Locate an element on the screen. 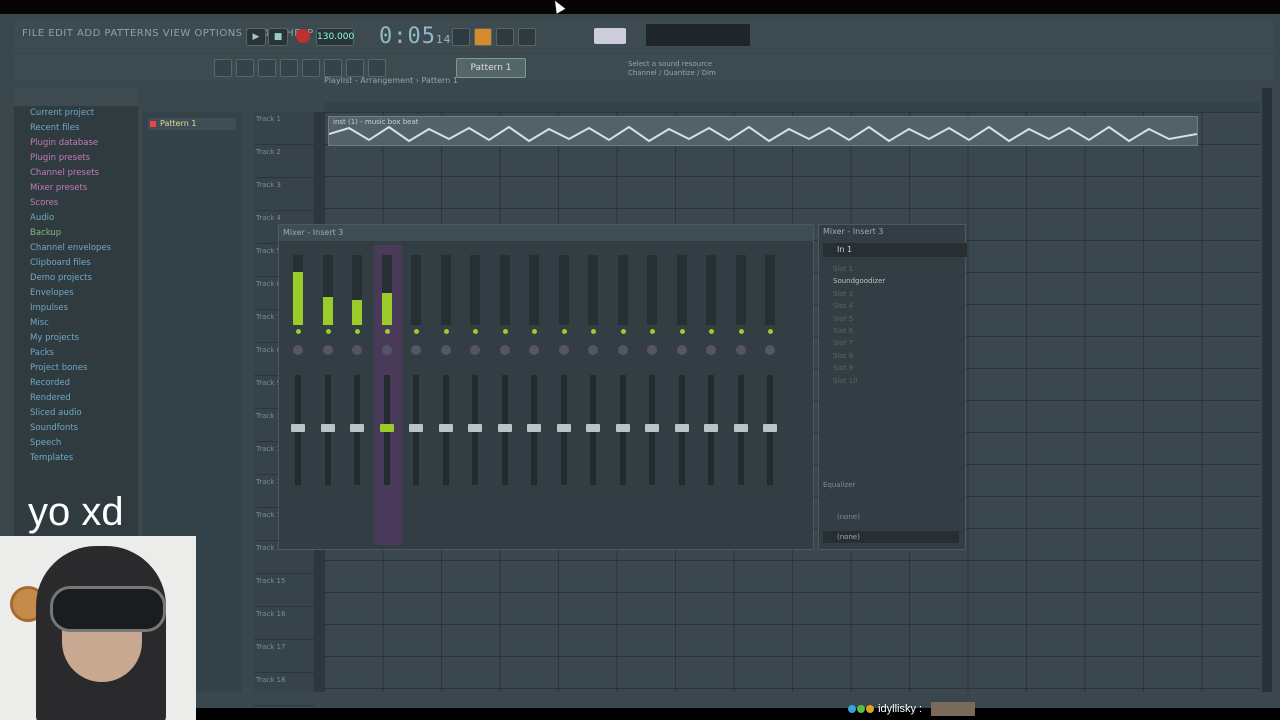  output-selector: (none) is located at coordinates (891, 537).